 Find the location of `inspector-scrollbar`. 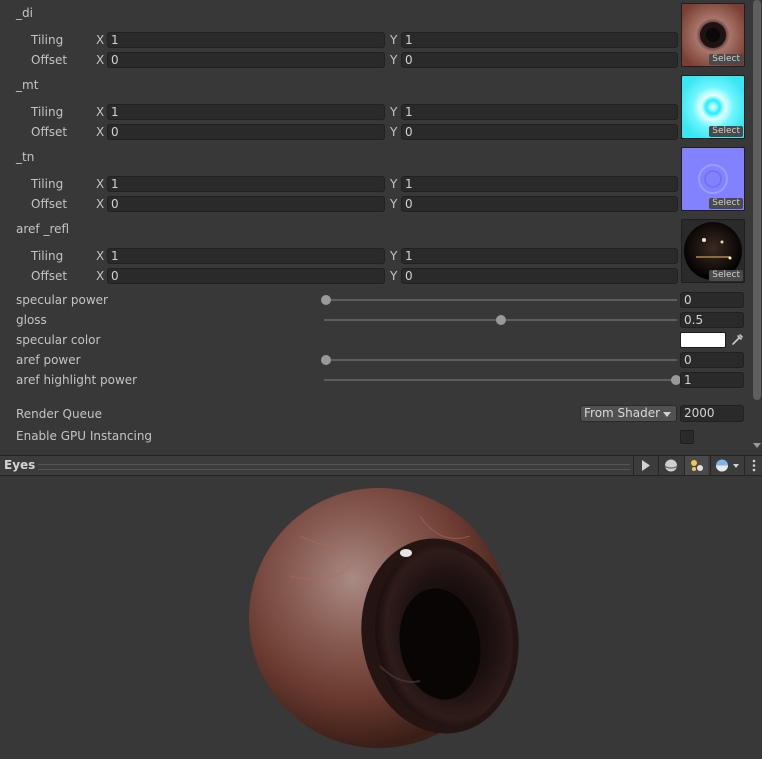

inspector-scrollbar is located at coordinates (756, 227).